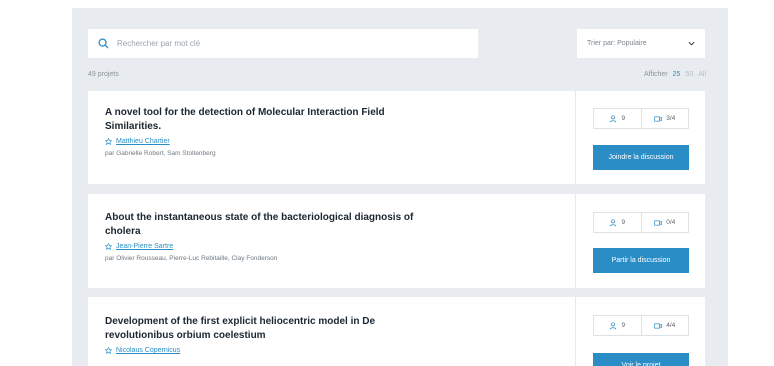  I want to click on join-discussion-button: Joindre la discussion, so click(641, 157).